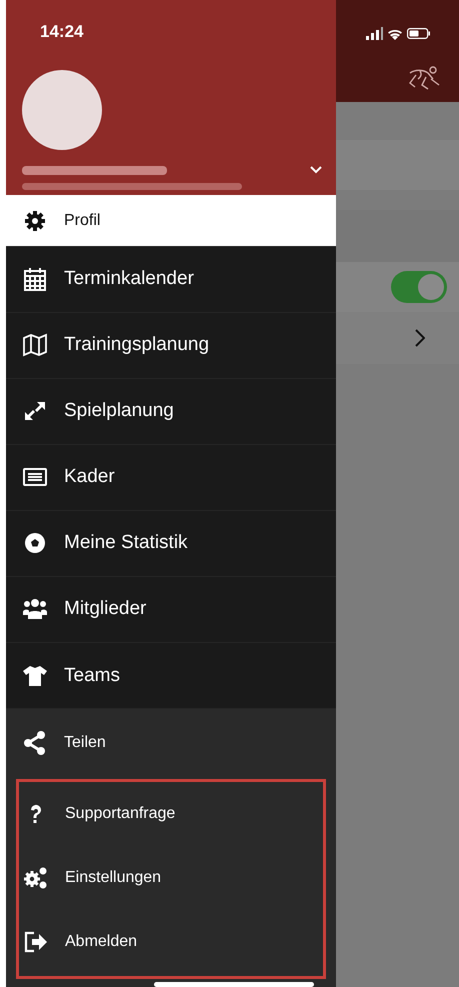 The width and height of the screenshot is (459, 987). I want to click on running-figure-logo, so click(424, 78).